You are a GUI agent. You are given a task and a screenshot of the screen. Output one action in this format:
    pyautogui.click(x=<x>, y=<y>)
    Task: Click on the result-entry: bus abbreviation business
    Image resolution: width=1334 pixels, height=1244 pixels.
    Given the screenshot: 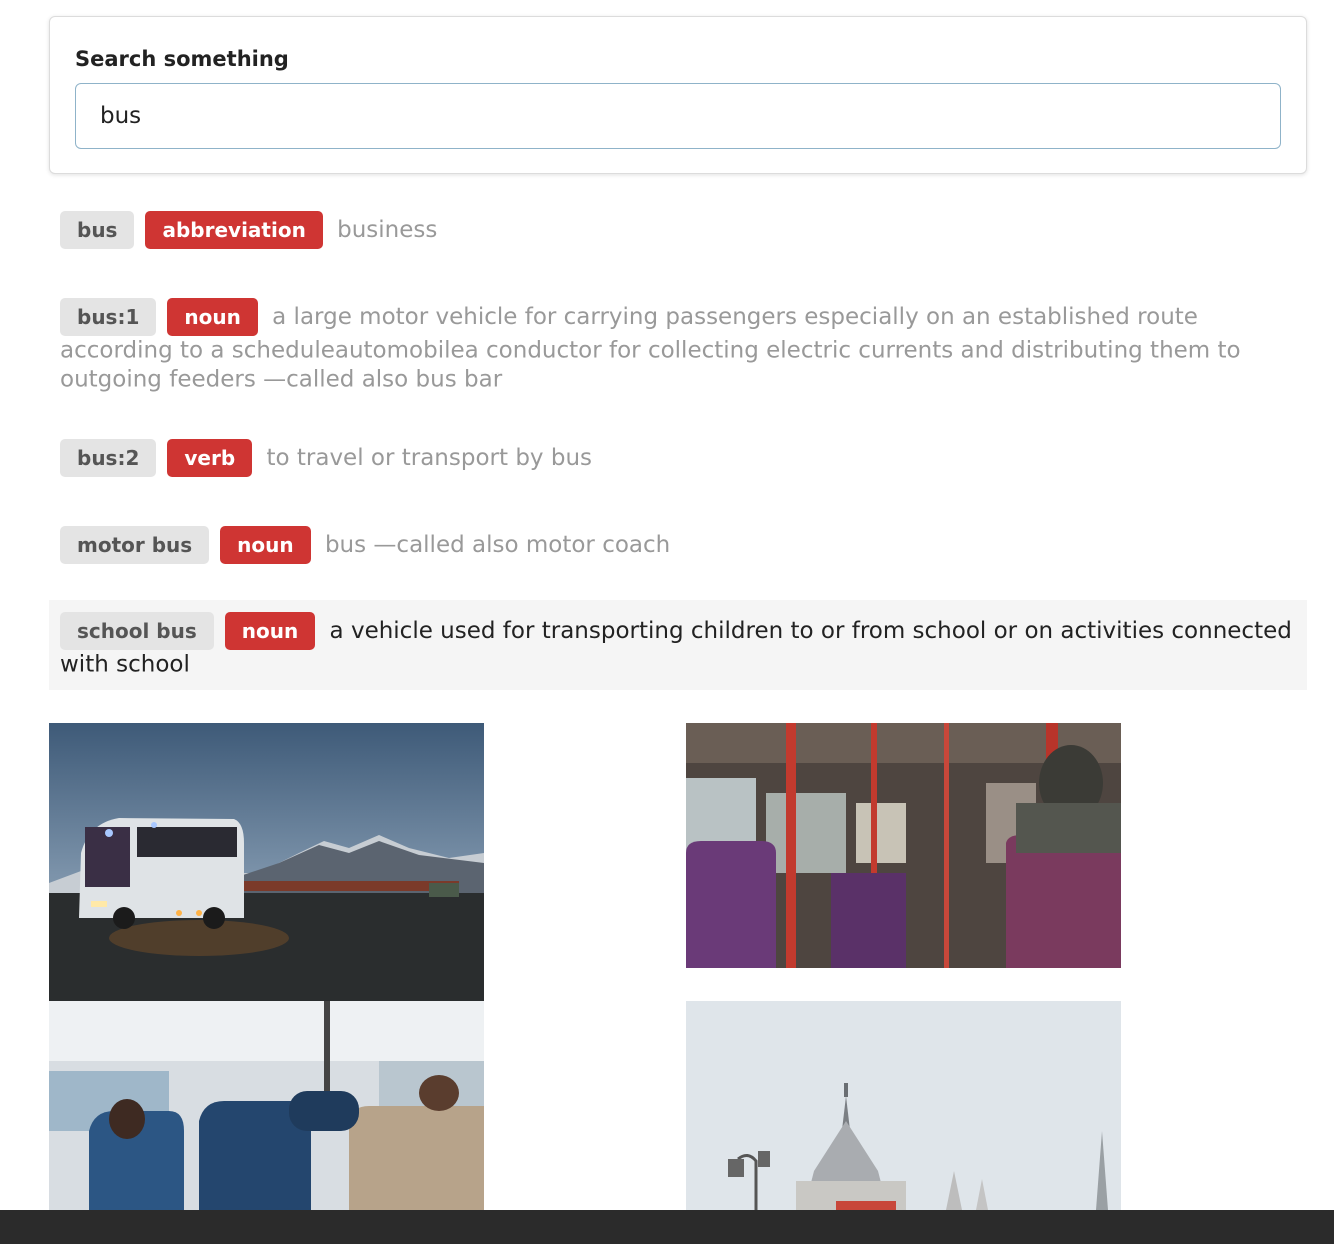 What is the action you would take?
    pyautogui.click(x=678, y=230)
    